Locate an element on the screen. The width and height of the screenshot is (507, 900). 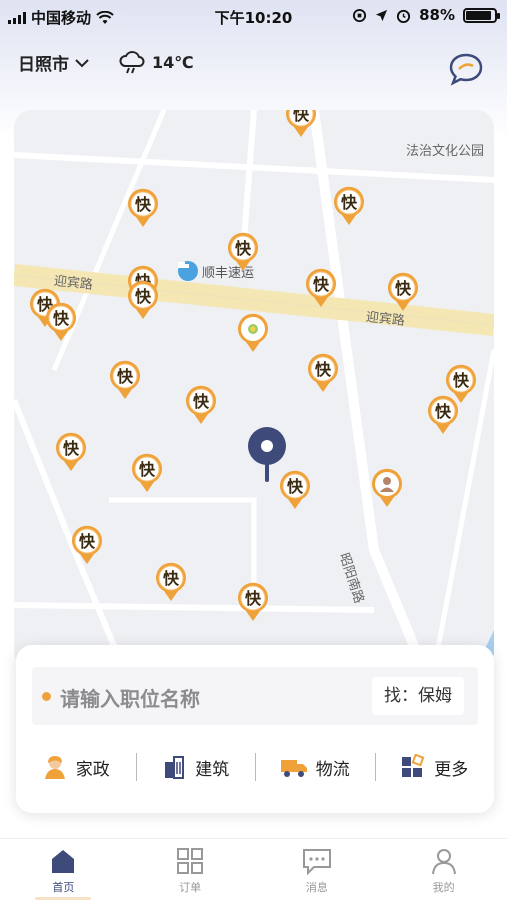
lock-rotation-icon is located at coordinates (360, 15).